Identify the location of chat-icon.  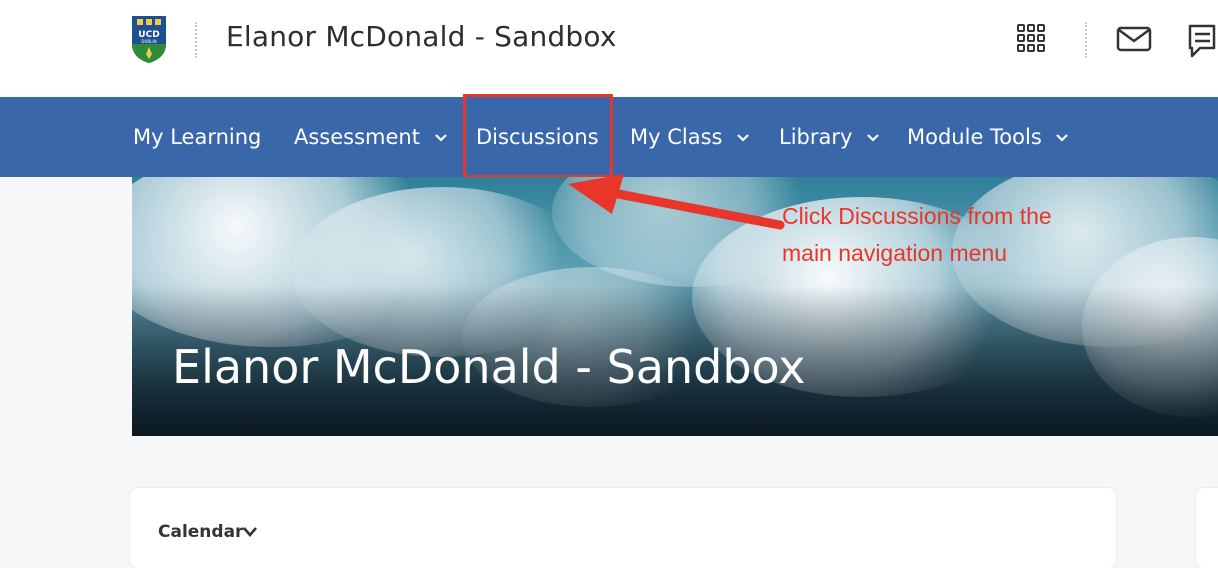
(1201, 42).